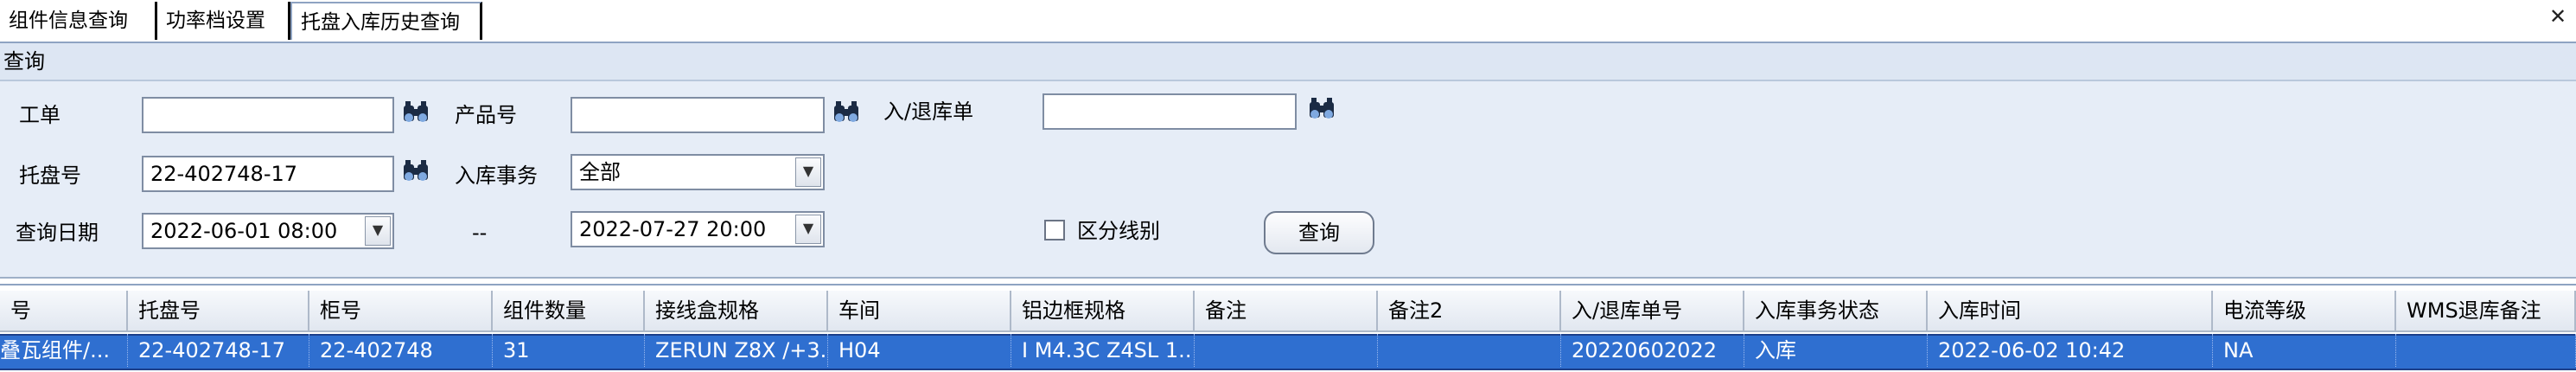 This screenshot has width=2576, height=372. What do you see at coordinates (673, 229) in the screenshot?
I see `date-to-value: 2022-07-27 20:00` at bounding box center [673, 229].